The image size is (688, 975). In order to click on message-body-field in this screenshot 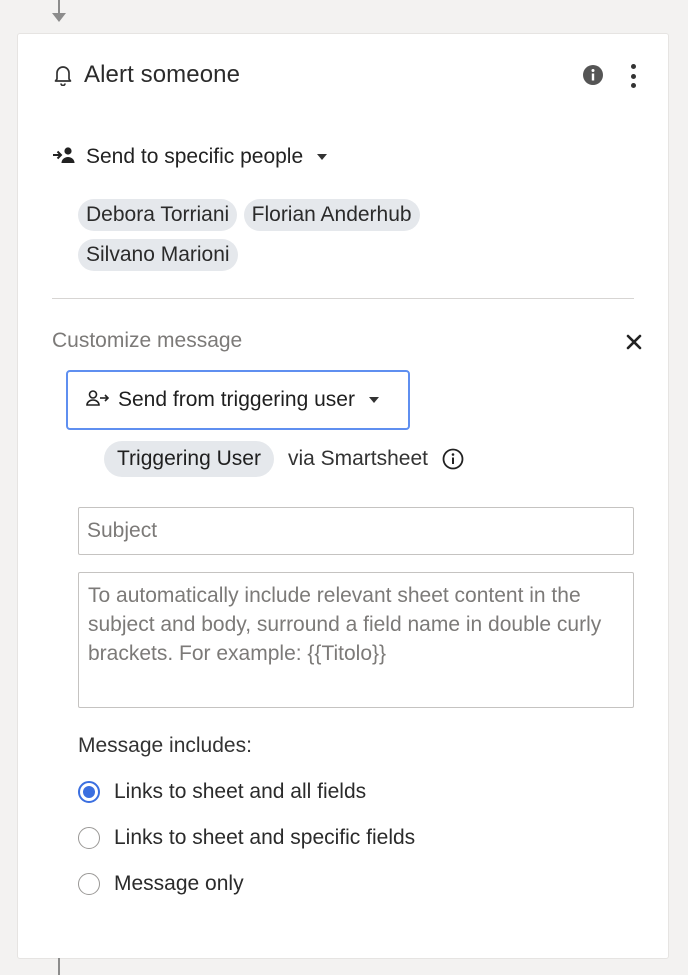, I will do `click(356, 640)`.